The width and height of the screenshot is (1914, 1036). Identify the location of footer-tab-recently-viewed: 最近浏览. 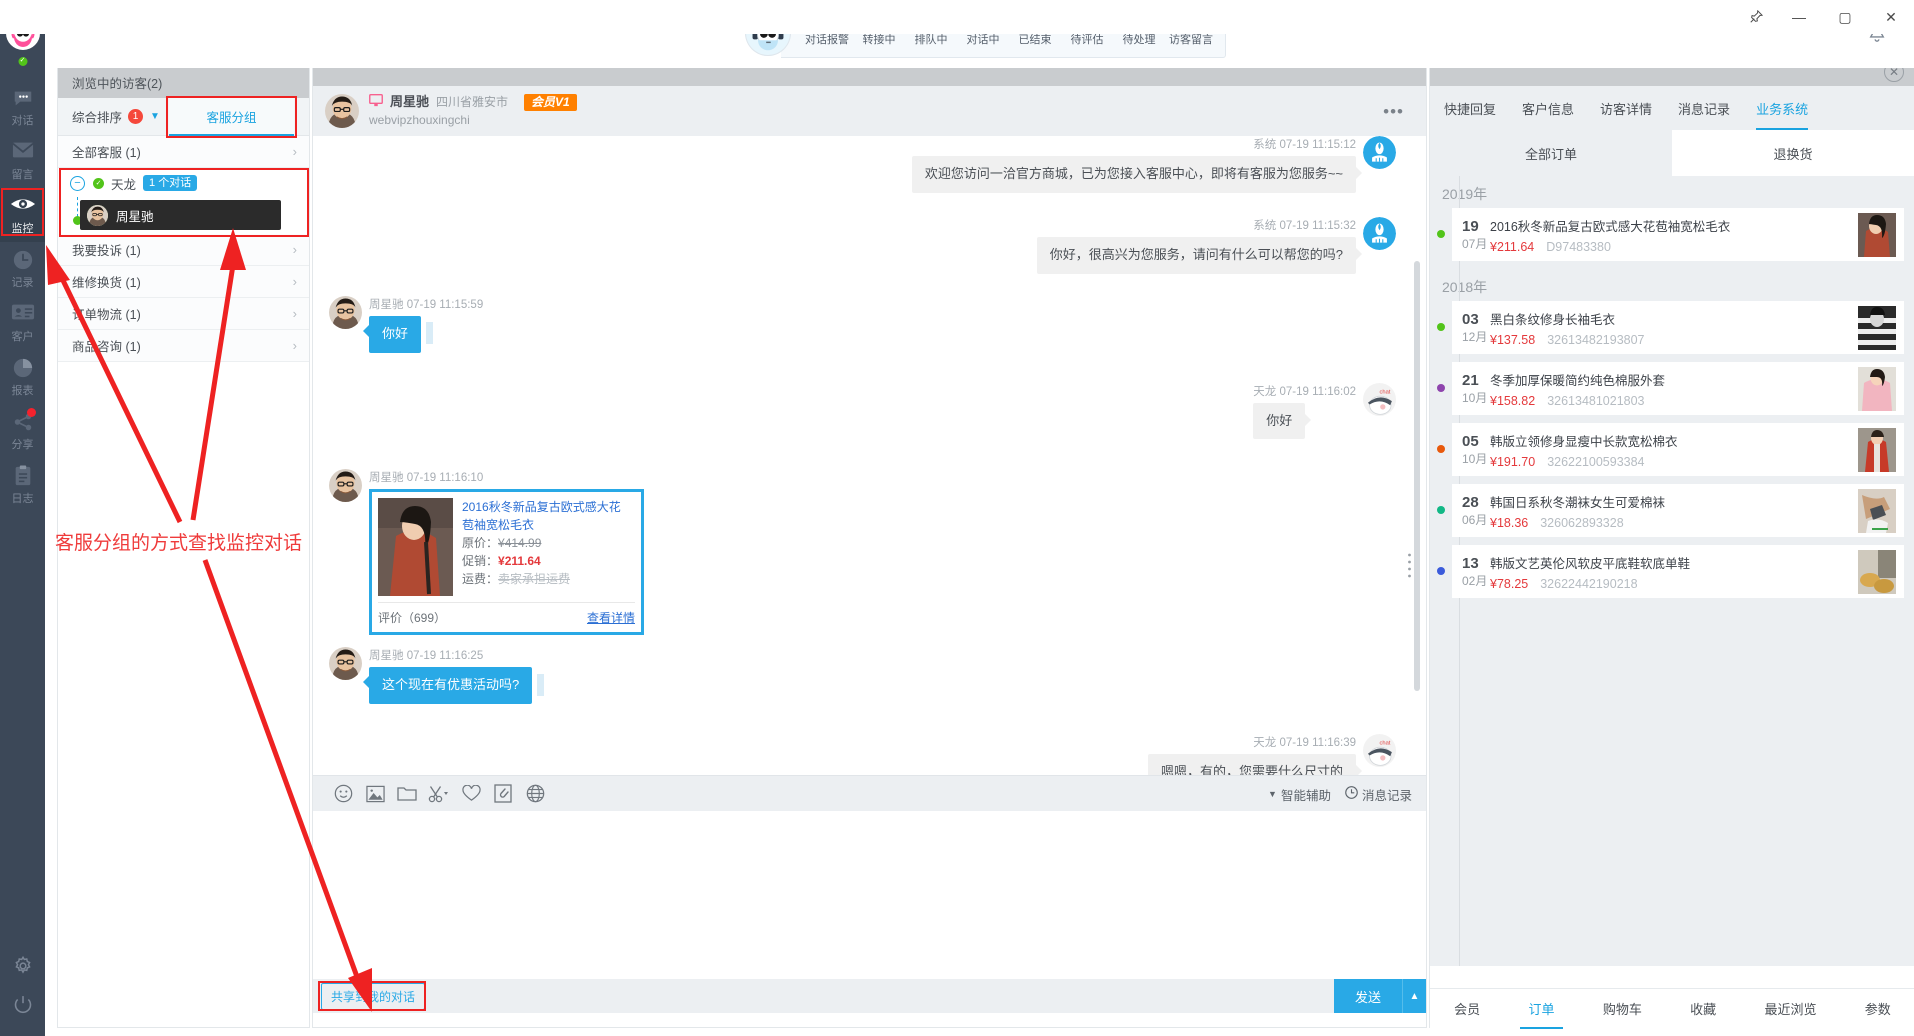
(1790, 1009).